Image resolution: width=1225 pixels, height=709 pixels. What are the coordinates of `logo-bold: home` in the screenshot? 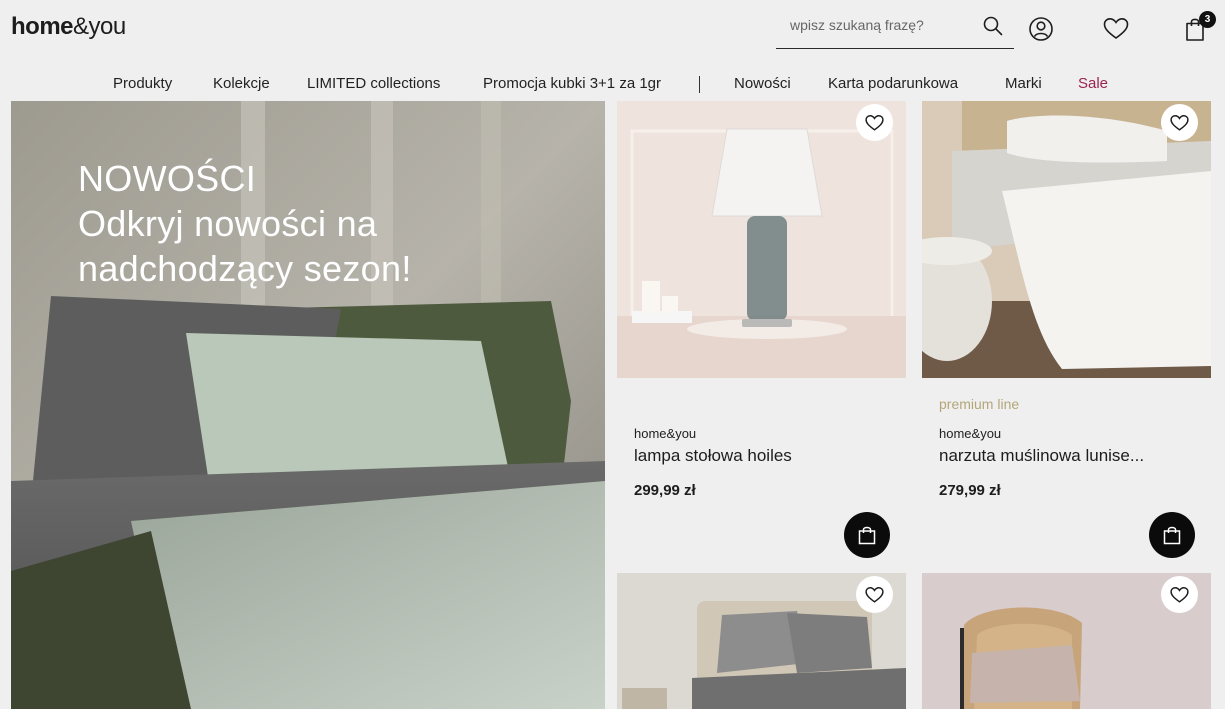 It's located at (42, 26).